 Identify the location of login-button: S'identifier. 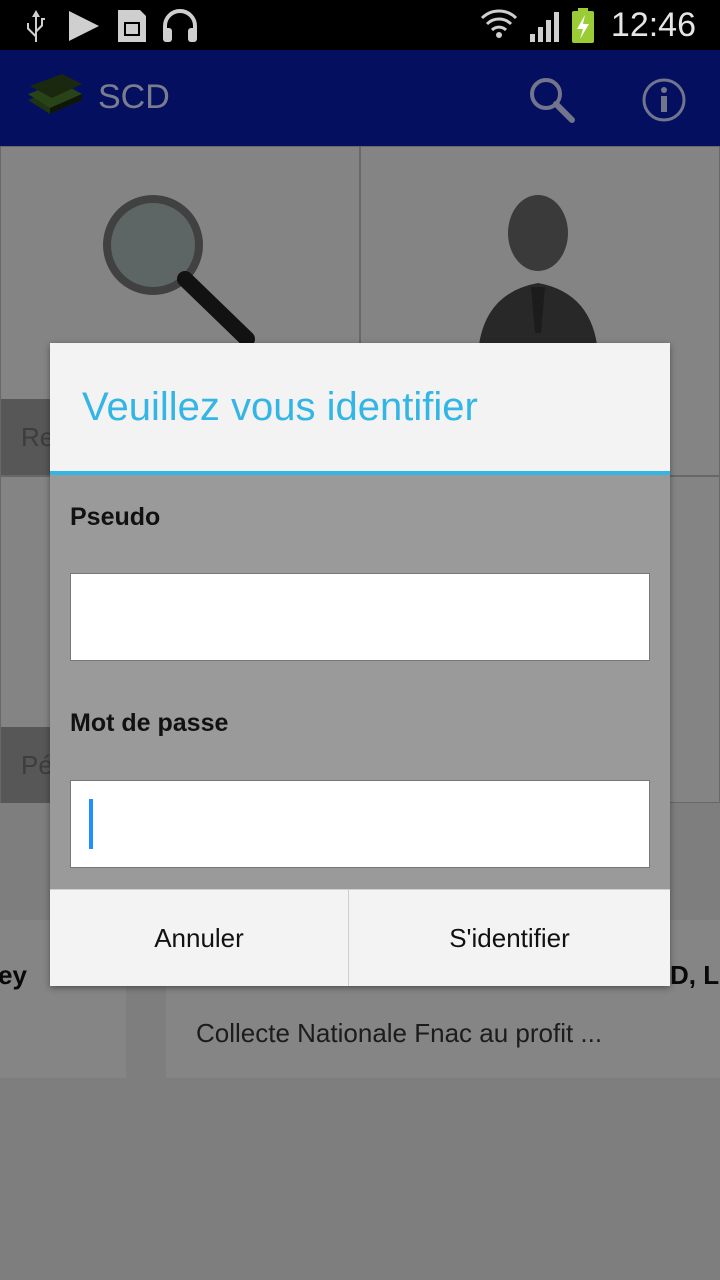
(509, 938).